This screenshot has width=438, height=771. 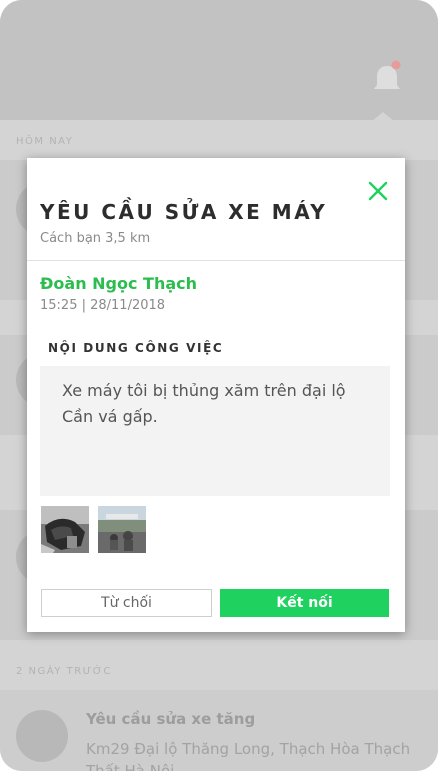 I want to click on distance-text: Cách bạn 3,5 km, so click(x=95, y=238).